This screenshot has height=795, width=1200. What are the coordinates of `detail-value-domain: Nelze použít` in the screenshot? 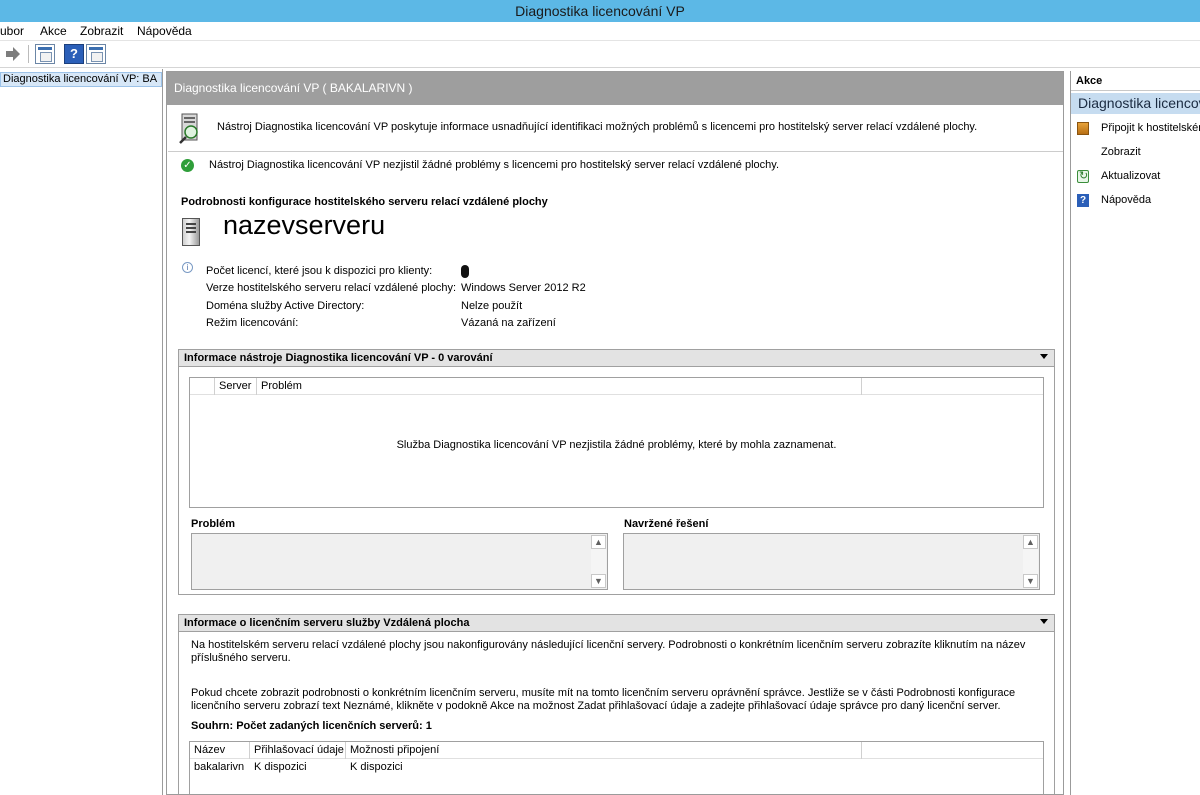 It's located at (492, 306).